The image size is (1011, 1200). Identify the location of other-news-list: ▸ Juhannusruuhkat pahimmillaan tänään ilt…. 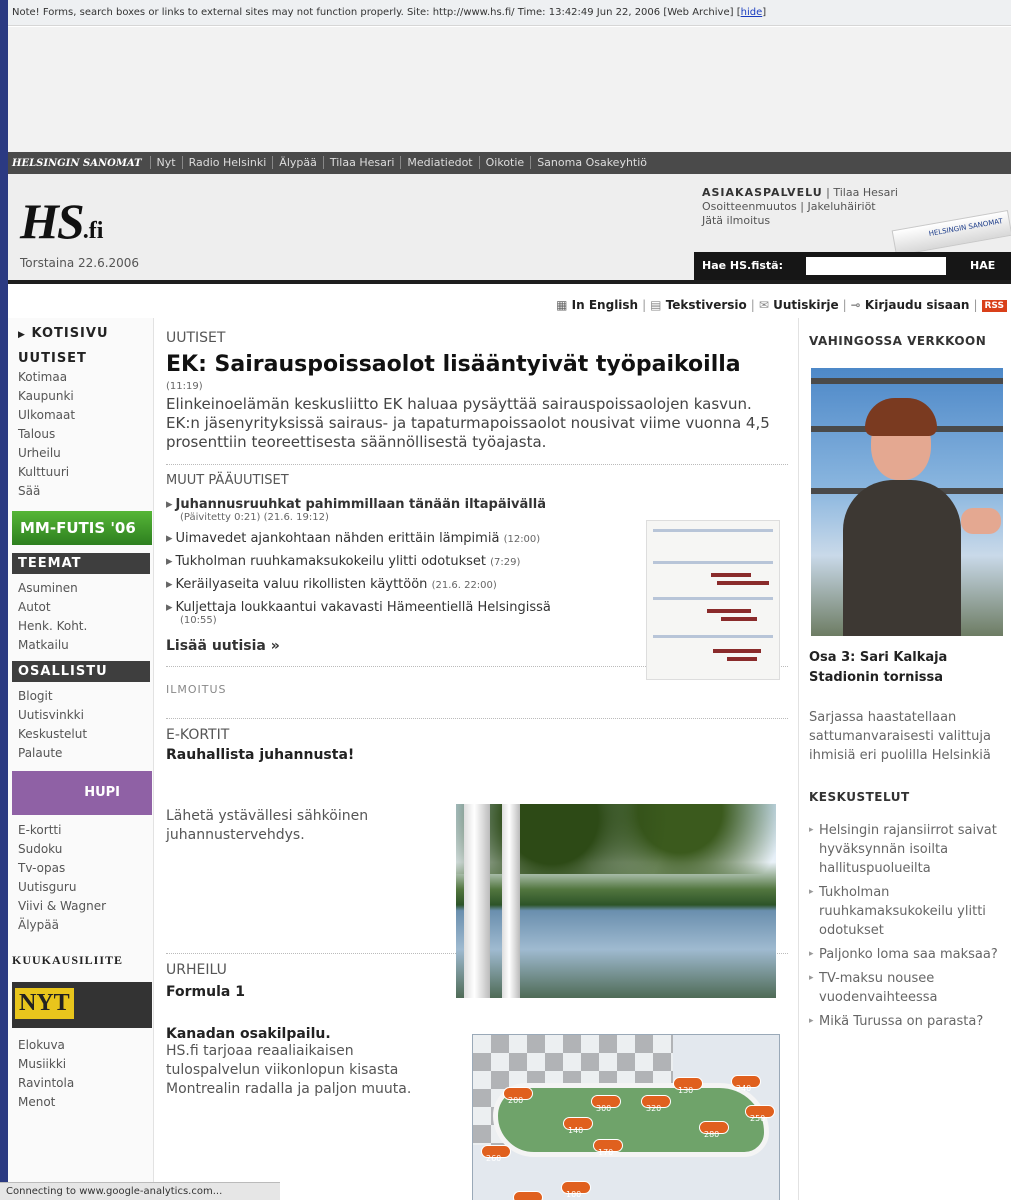
(396, 561).